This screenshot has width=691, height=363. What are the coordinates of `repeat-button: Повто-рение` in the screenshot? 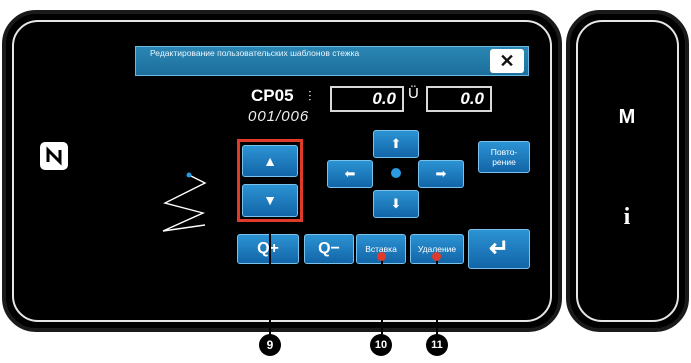 It's located at (504, 157).